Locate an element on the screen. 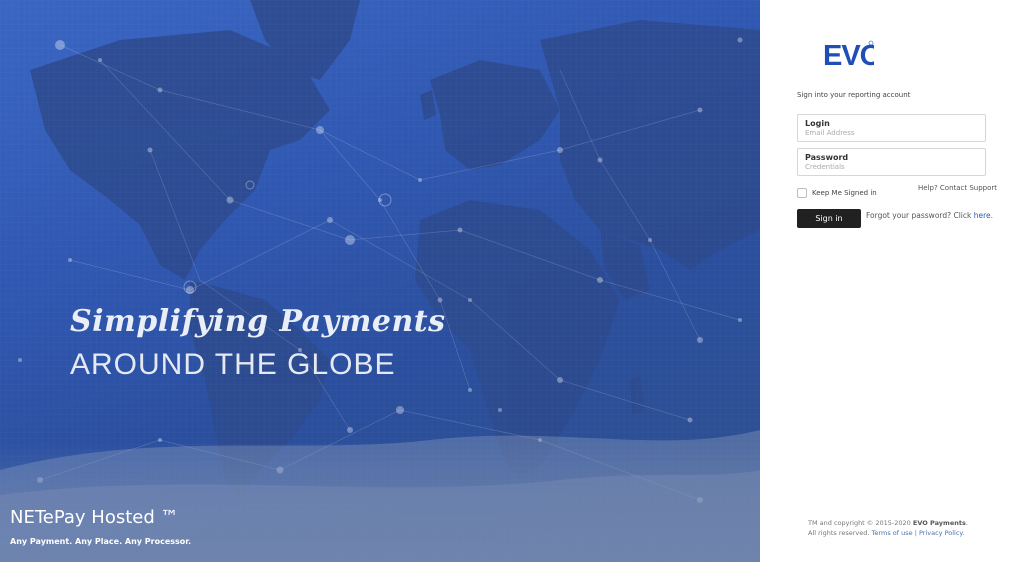 Image resolution: width=1024 pixels, height=562 pixels. evo-logo: EVO is located at coordinates (848, 55).